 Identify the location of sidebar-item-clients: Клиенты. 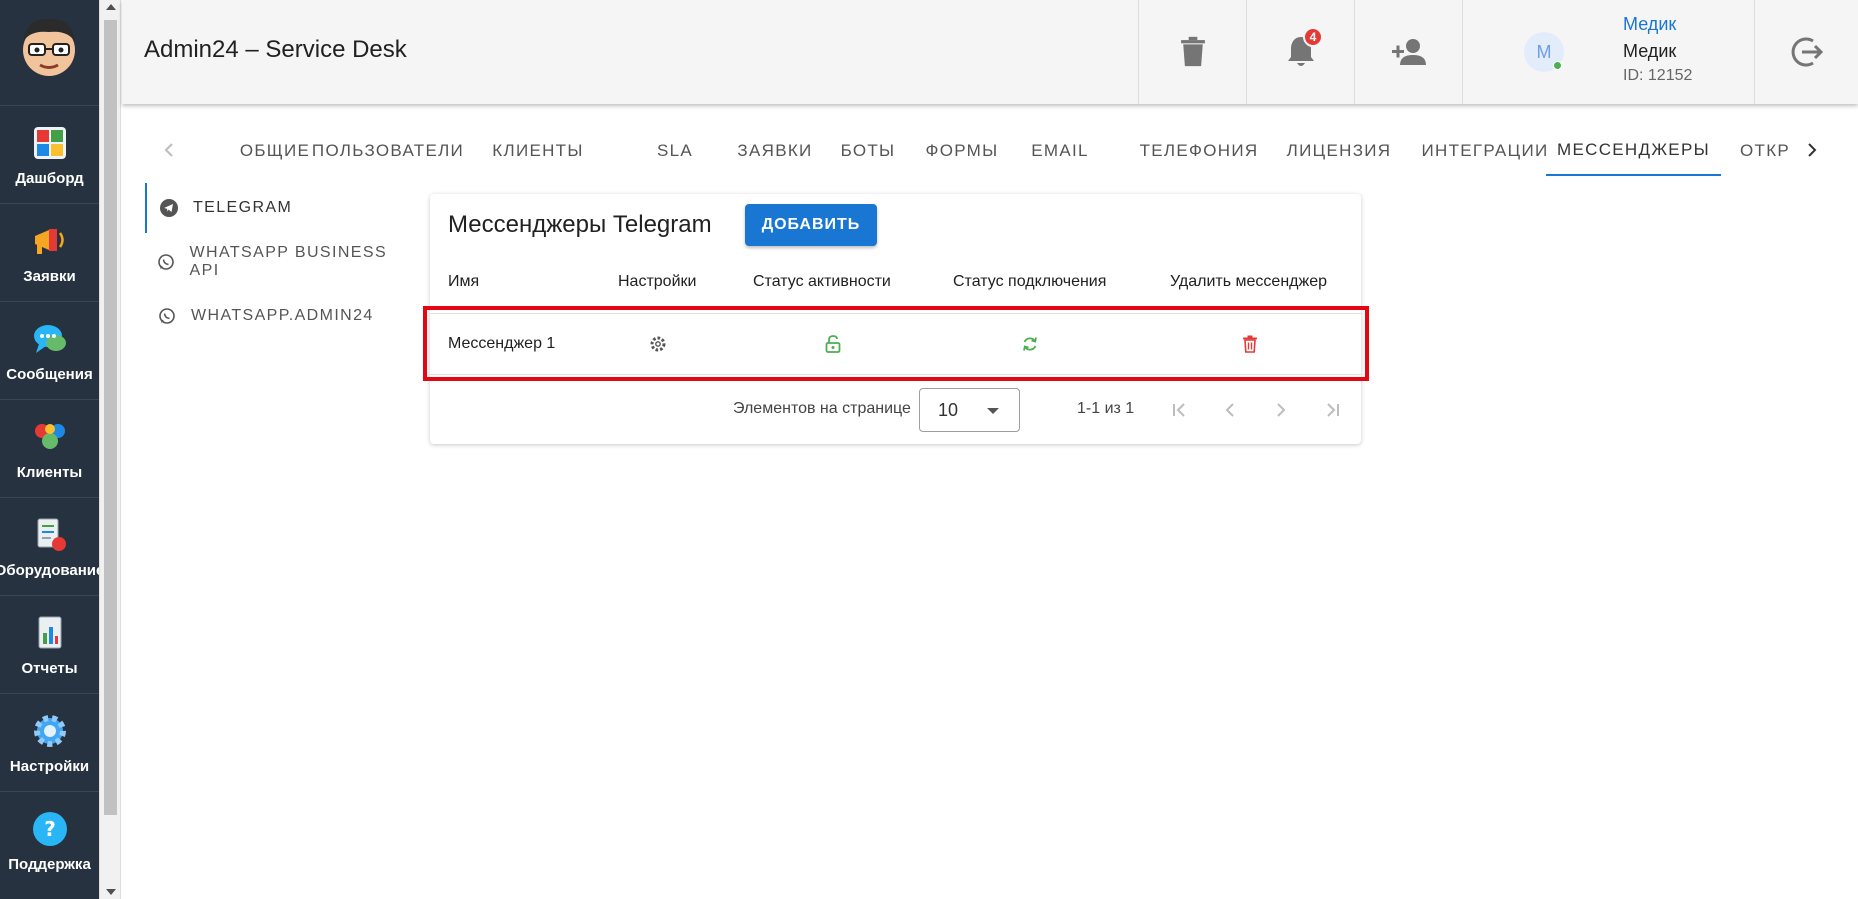
(49, 447).